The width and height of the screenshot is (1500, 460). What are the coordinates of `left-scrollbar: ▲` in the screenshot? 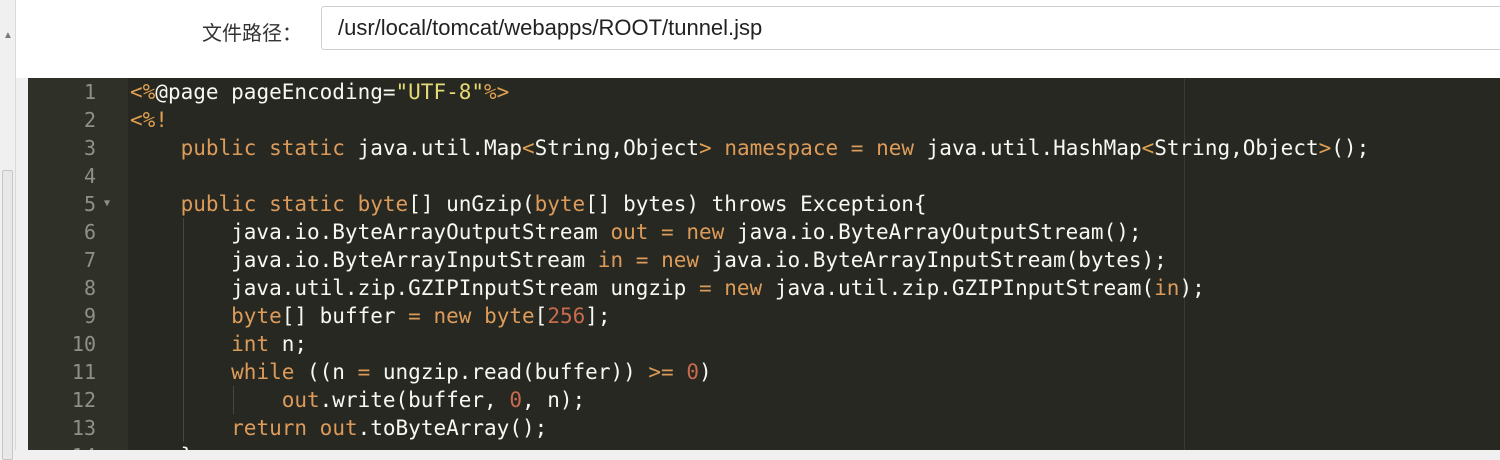 It's located at (8, 230).